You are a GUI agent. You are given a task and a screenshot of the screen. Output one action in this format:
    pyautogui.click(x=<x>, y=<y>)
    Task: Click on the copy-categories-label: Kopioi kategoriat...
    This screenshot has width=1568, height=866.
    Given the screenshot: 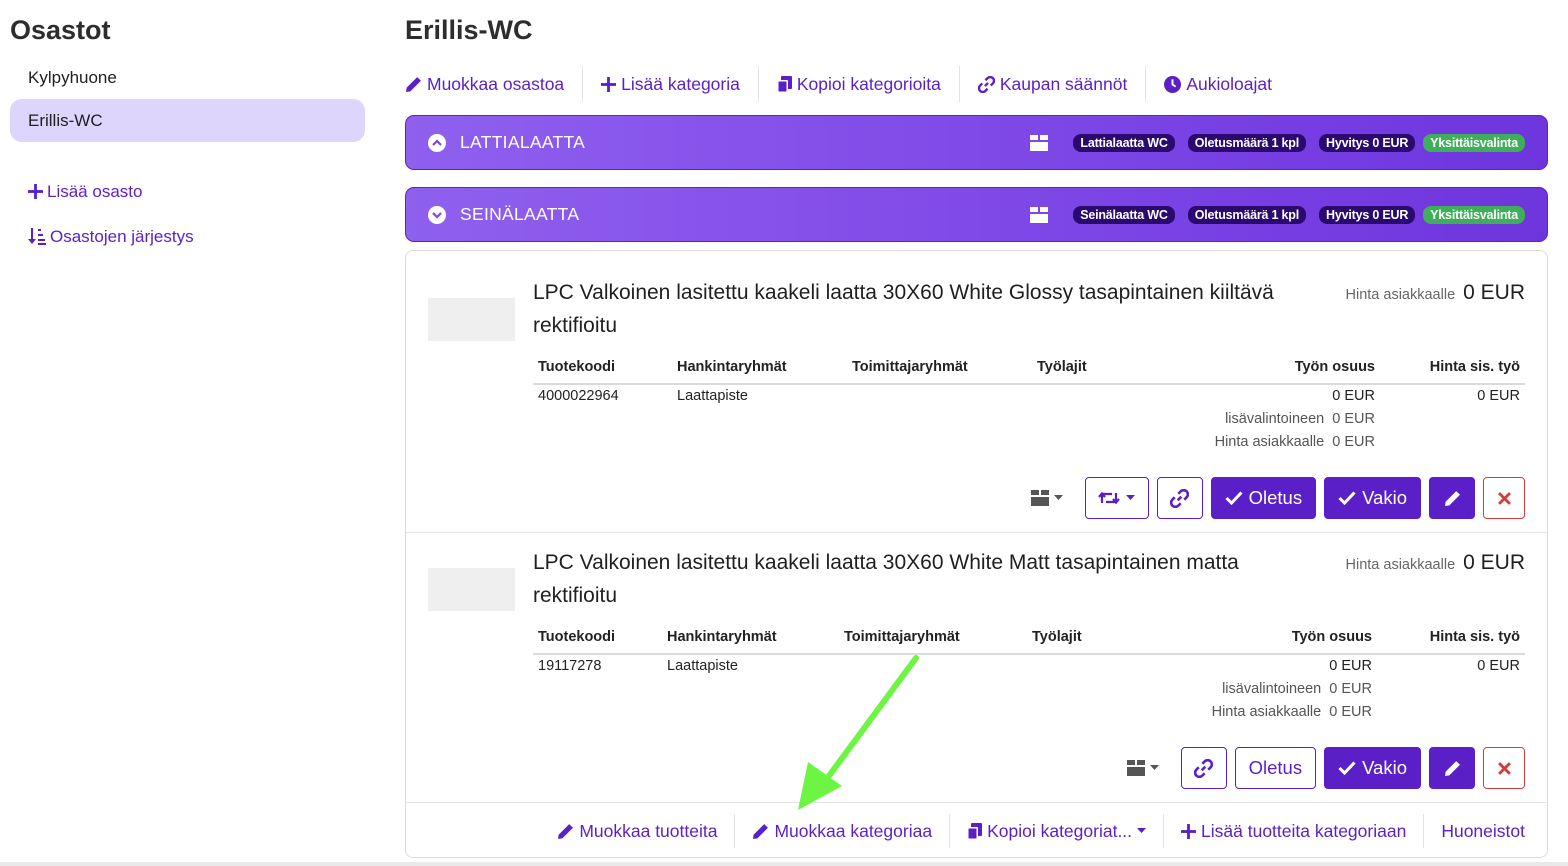 What is the action you would take?
    pyautogui.click(x=1060, y=830)
    